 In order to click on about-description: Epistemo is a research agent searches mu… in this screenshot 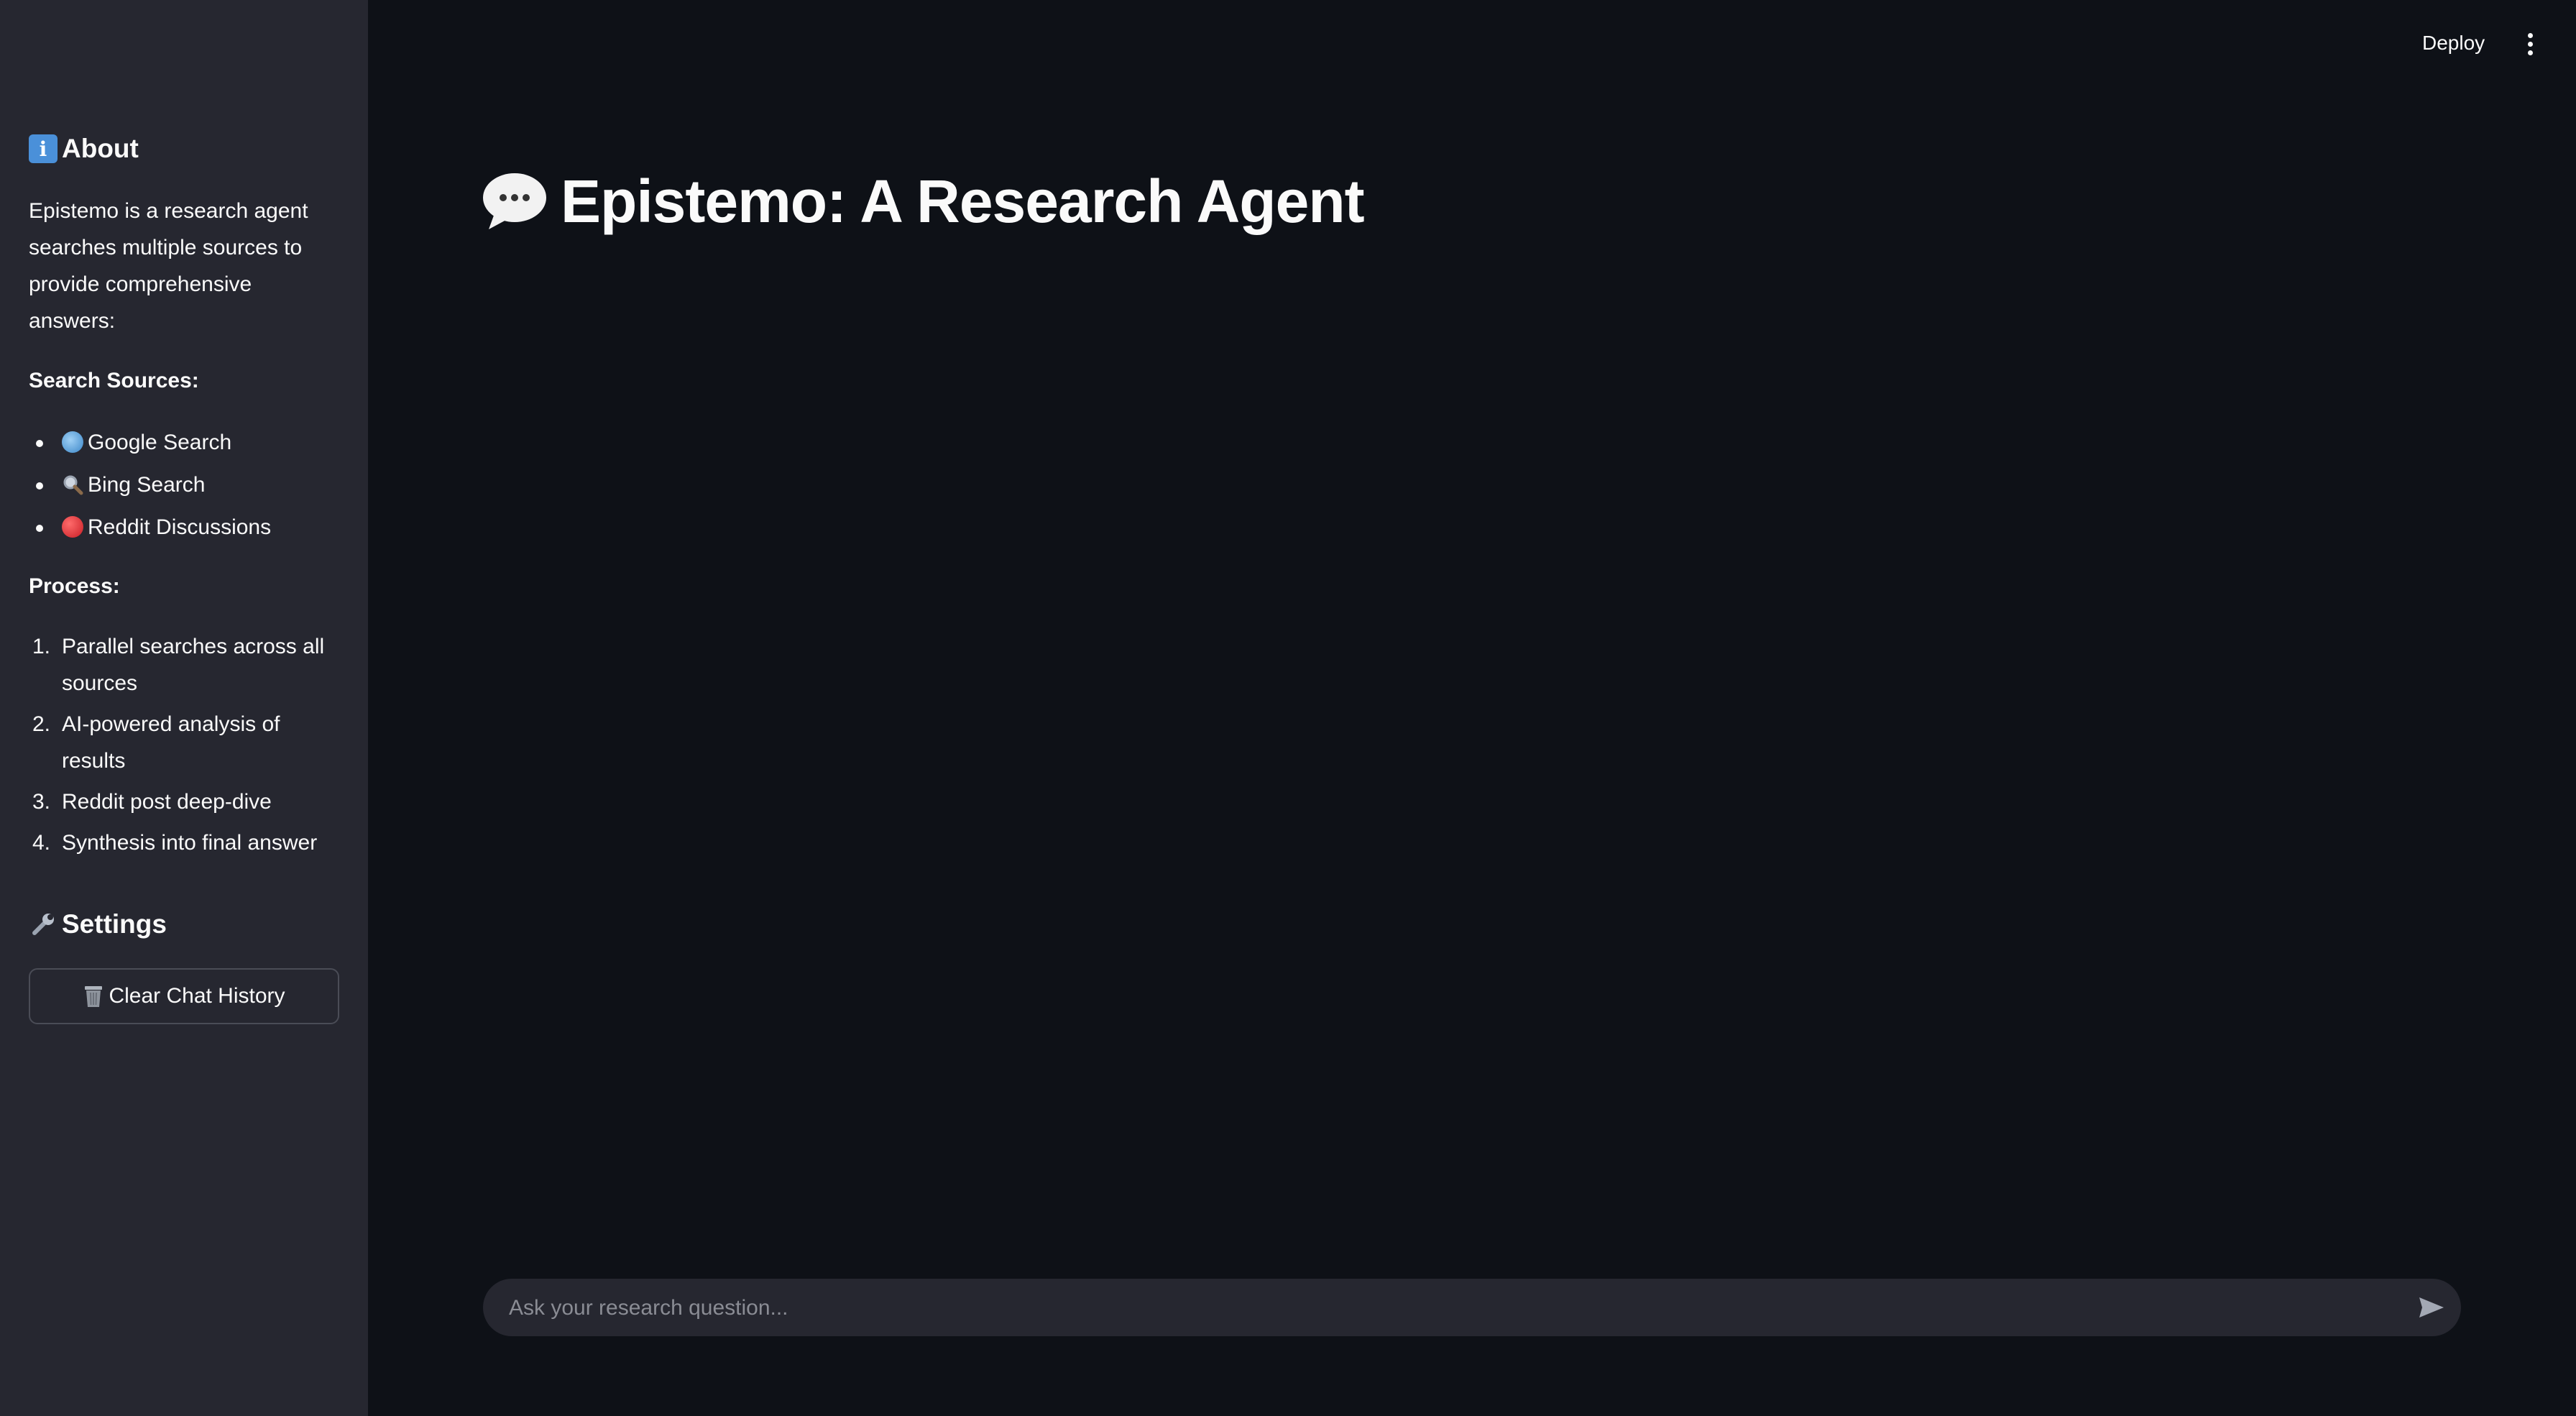, I will do `click(168, 266)`.